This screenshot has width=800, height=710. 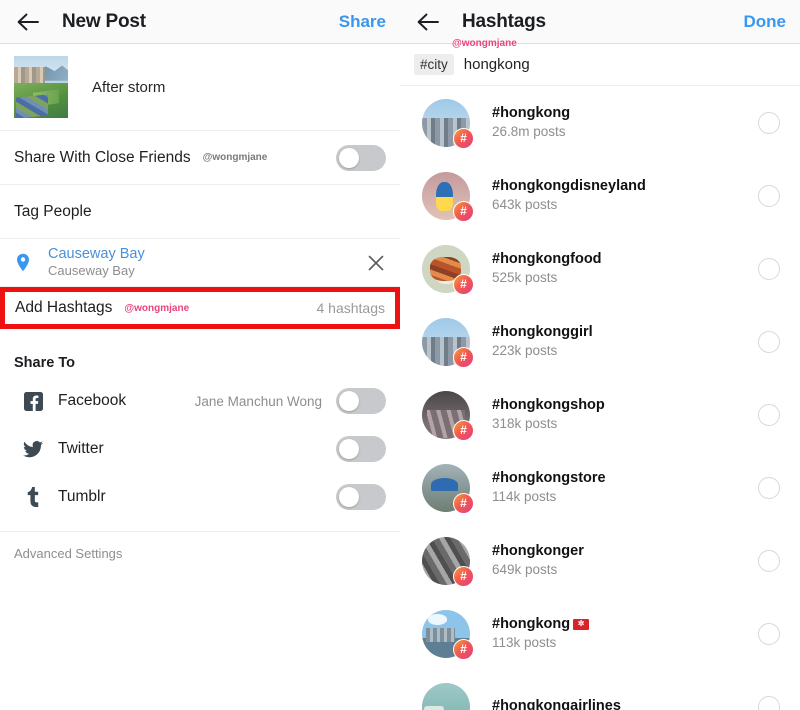 What do you see at coordinates (547, 258) in the screenshot?
I see `hashtag-name: #hongkongfood` at bounding box center [547, 258].